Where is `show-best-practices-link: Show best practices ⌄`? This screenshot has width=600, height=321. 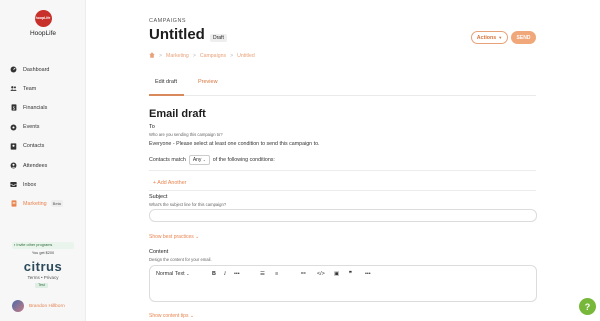 show-best-practices-link: Show best practices ⌄ is located at coordinates (174, 237).